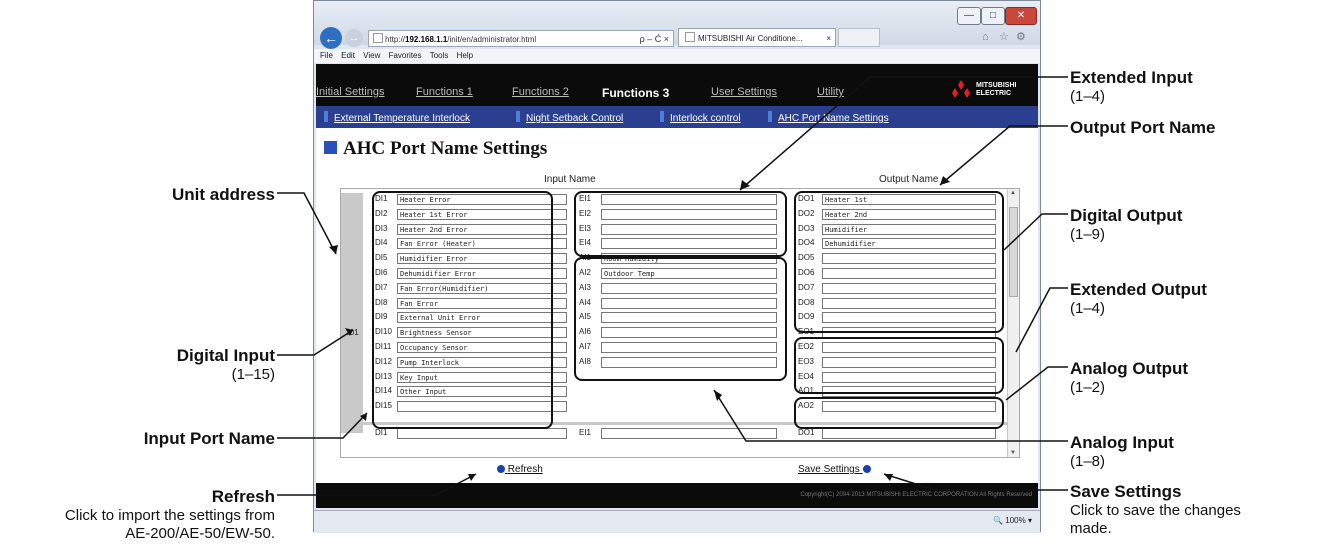 Image resolution: width=1334 pixels, height=560 pixels. What do you see at coordinates (445, 148) in the screenshot?
I see `page-title-text: AHC Port Name Settings` at bounding box center [445, 148].